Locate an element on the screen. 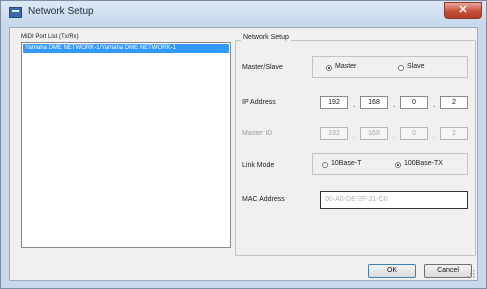 The height and width of the screenshot is (289, 487). app-icon is located at coordinates (15, 12).